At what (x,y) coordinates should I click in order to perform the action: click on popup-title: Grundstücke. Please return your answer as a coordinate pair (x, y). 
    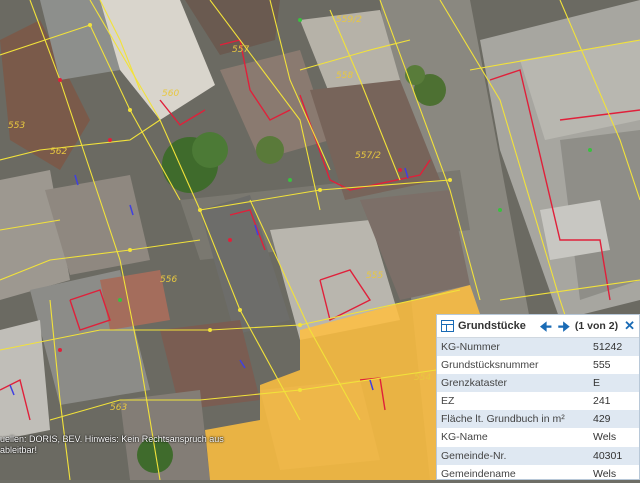
    Looking at the image, I should click on (492, 326).